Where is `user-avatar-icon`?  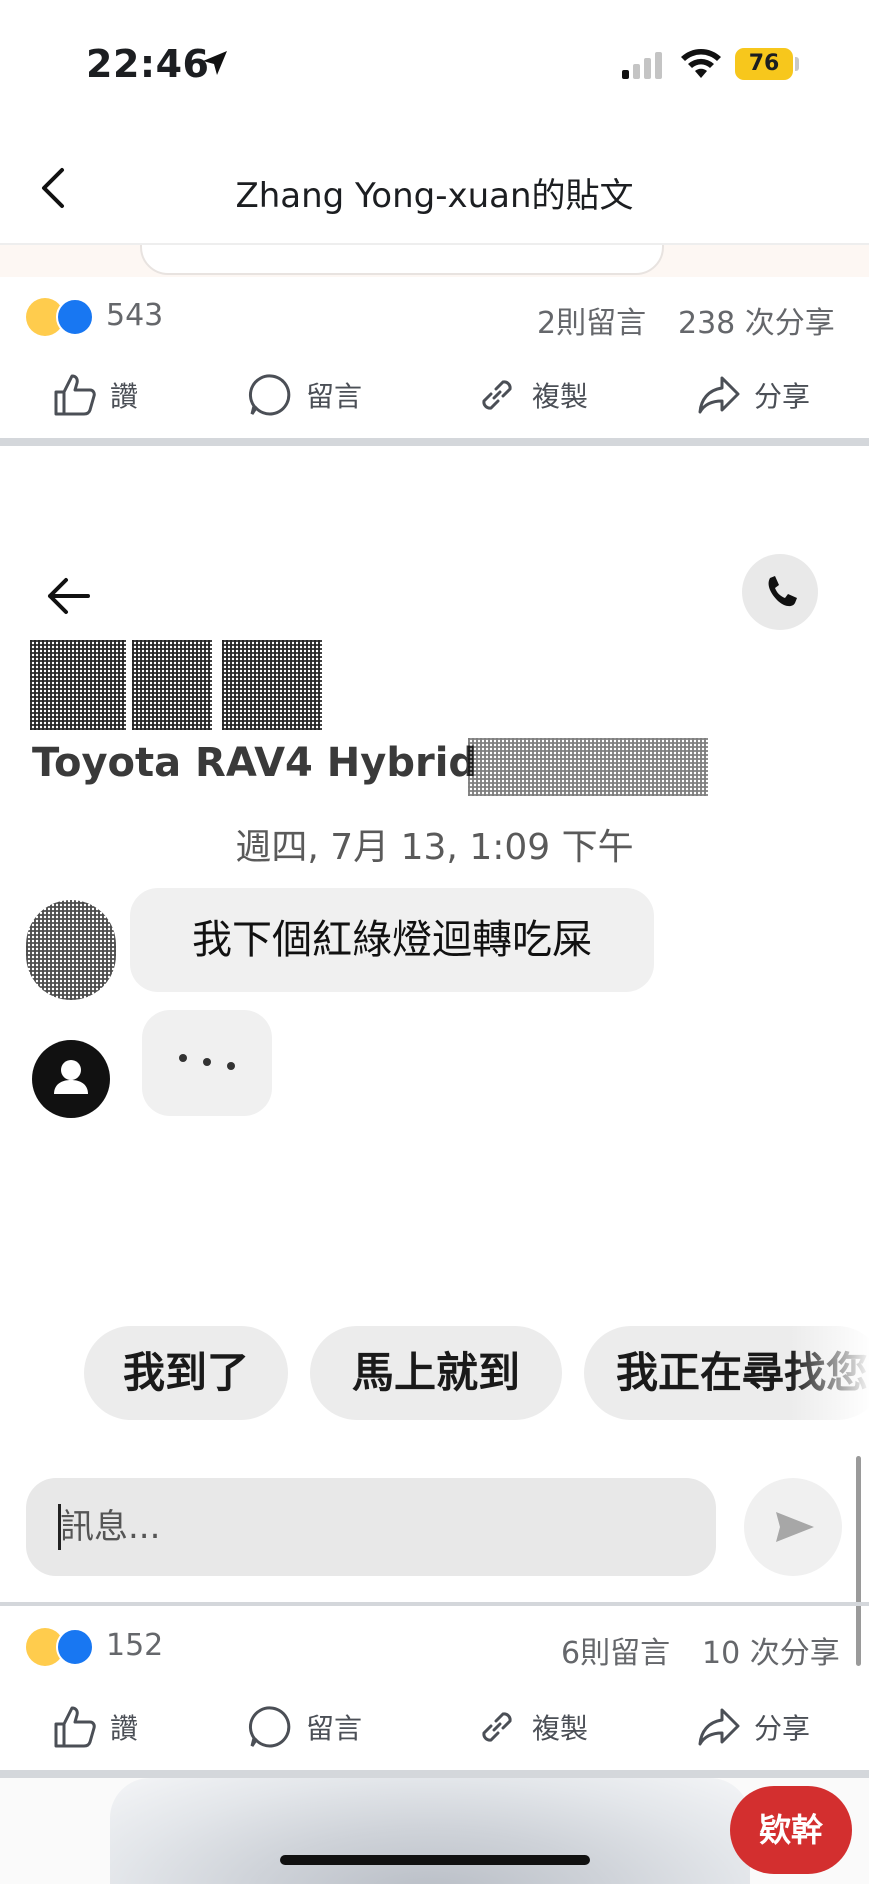
user-avatar-icon is located at coordinates (71, 1079).